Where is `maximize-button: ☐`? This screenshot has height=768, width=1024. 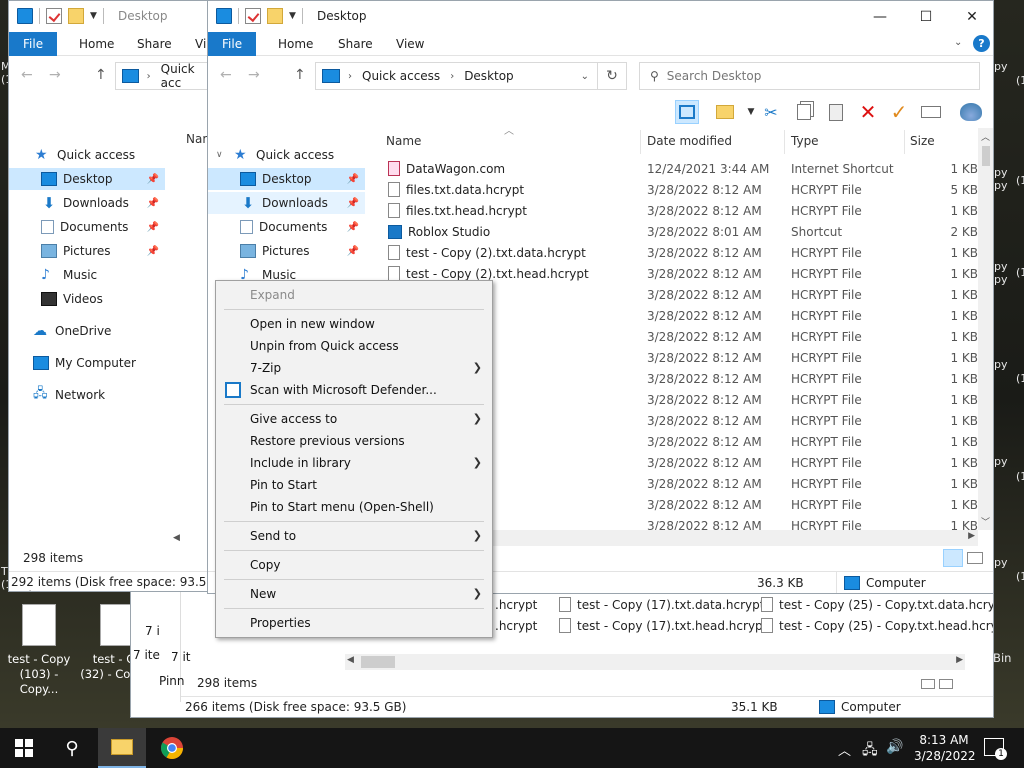
maximize-button: ☐ is located at coordinates (926, 16).